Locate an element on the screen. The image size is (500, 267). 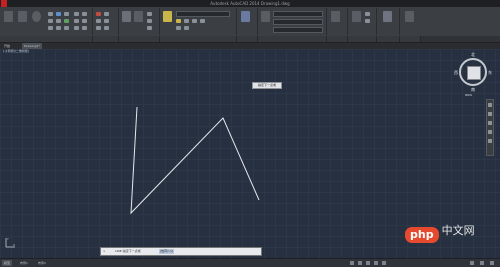
ortho-toggle-icon is located at coordinates (368, 263).